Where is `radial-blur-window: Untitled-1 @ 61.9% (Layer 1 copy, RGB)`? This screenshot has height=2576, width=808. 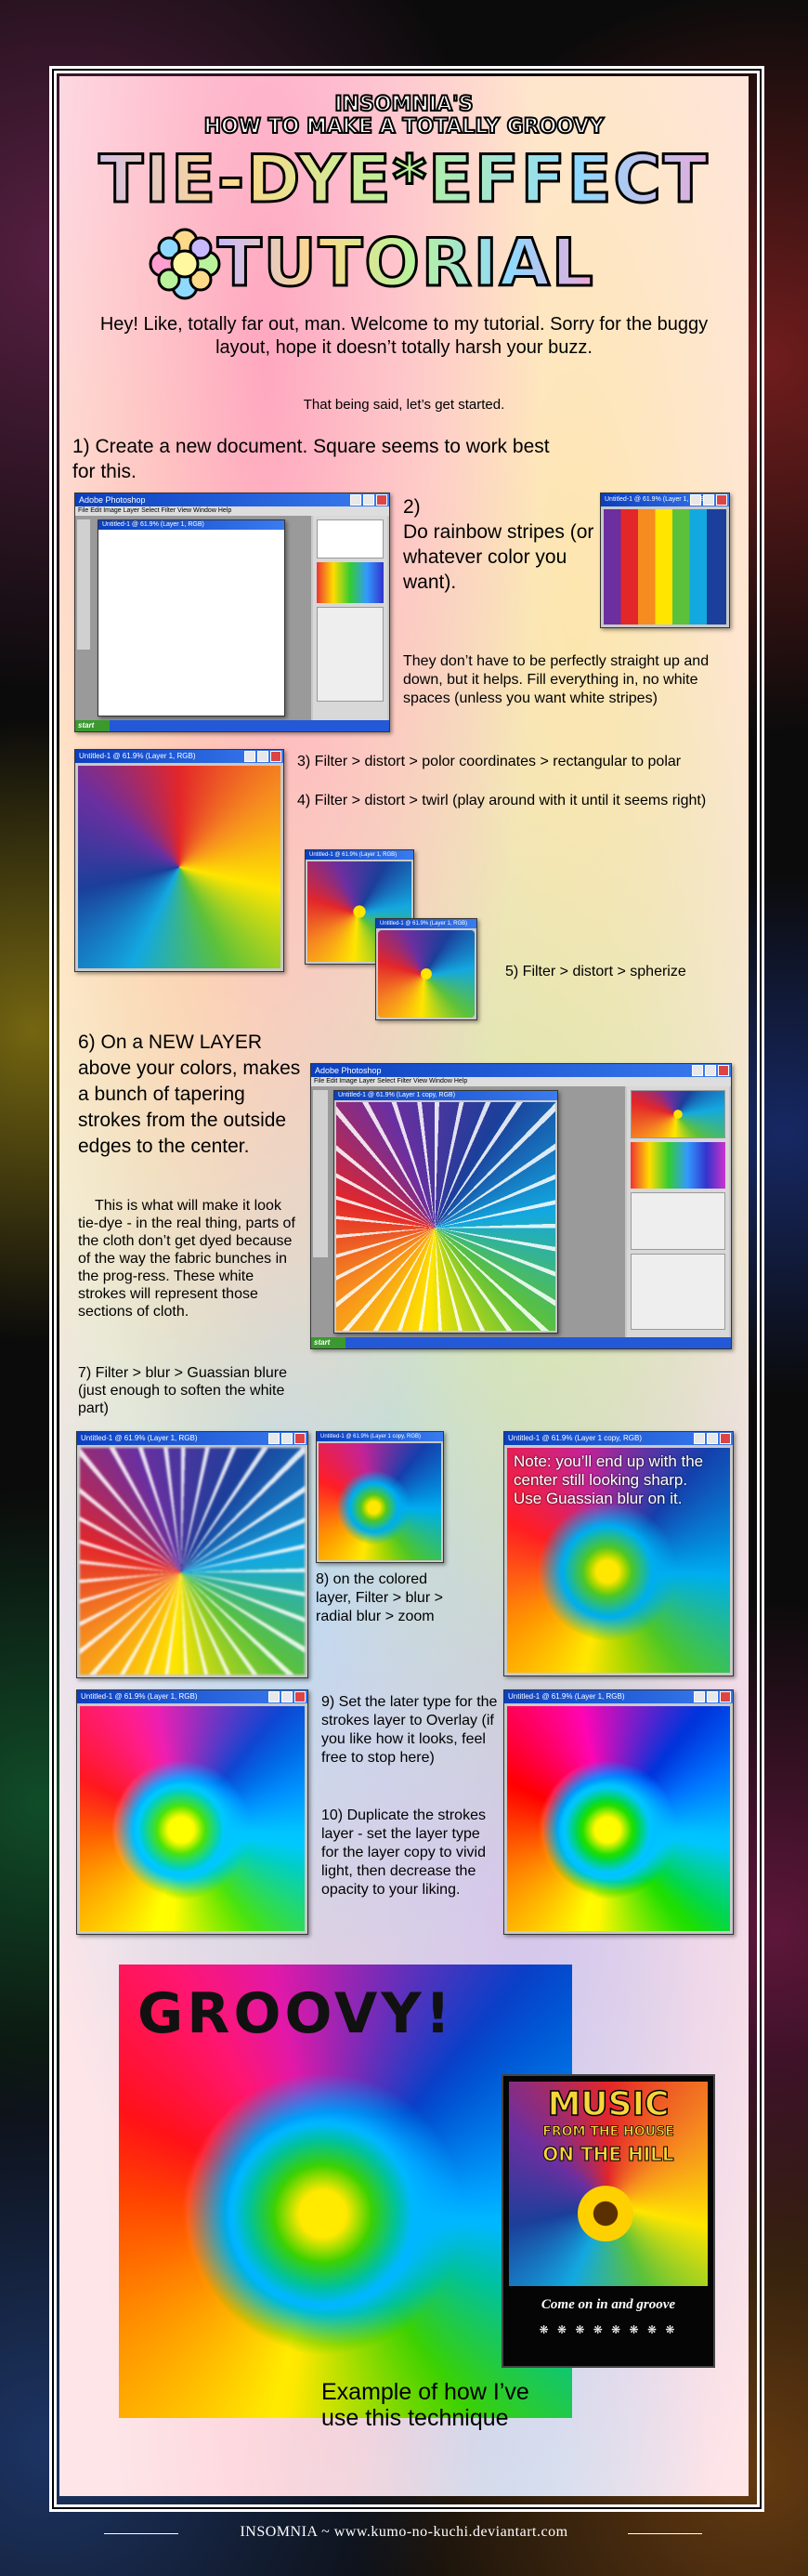 radial-blur-window: Untitled-1 @ 61.9% (Layer 1 copy, RGB) is located at coordinates (380, 1497).